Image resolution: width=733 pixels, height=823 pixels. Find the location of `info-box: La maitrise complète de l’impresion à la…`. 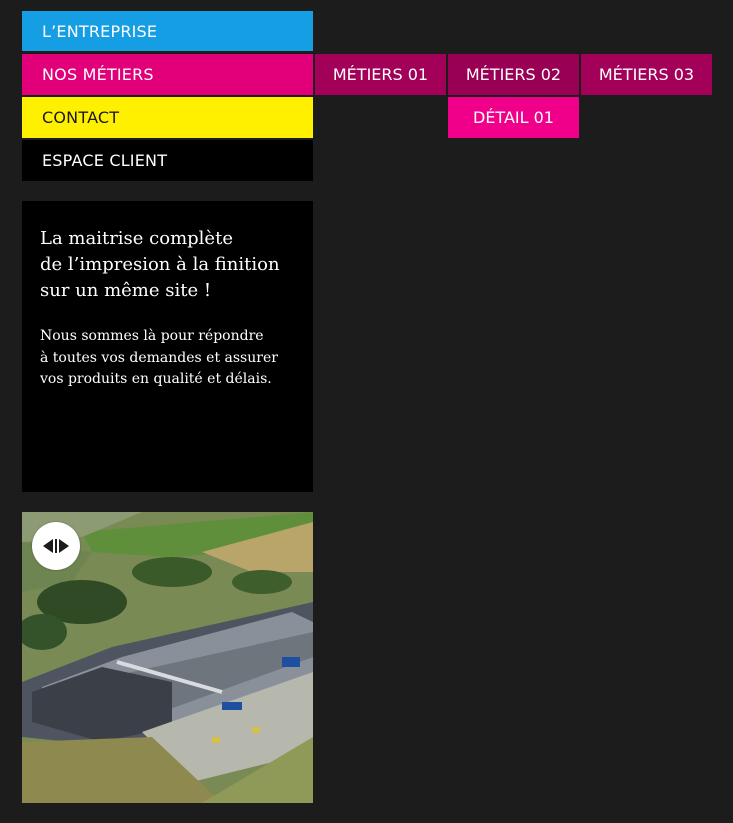

info-box: La maitrise complète de l’impresion à la… is located at coordinates (167, 346).